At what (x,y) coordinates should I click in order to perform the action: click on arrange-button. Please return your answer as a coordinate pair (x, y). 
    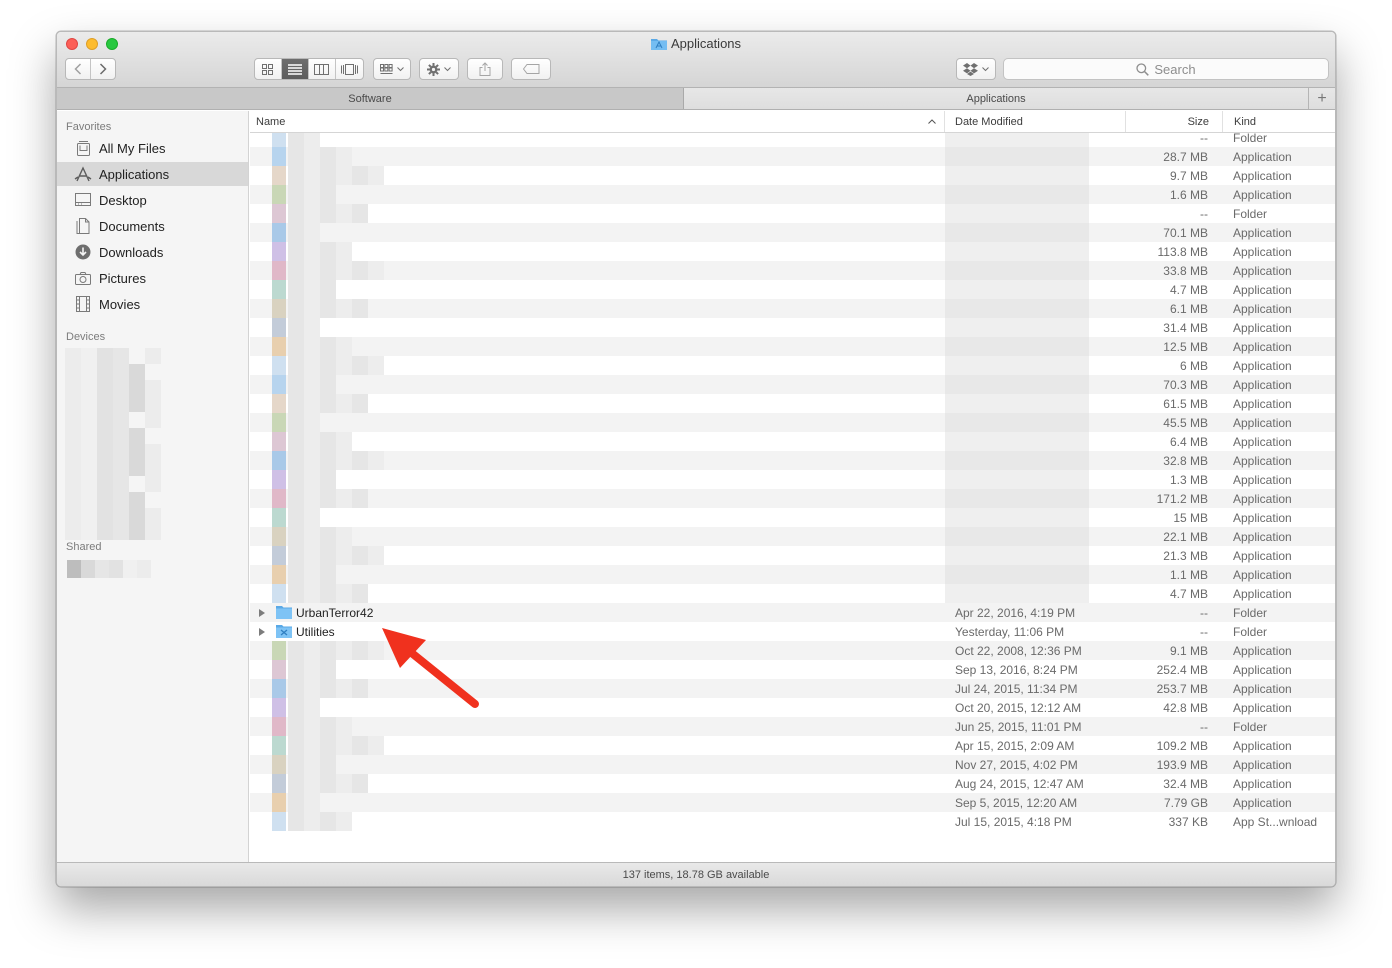
    Looking at the image, I should click on (392, 69).